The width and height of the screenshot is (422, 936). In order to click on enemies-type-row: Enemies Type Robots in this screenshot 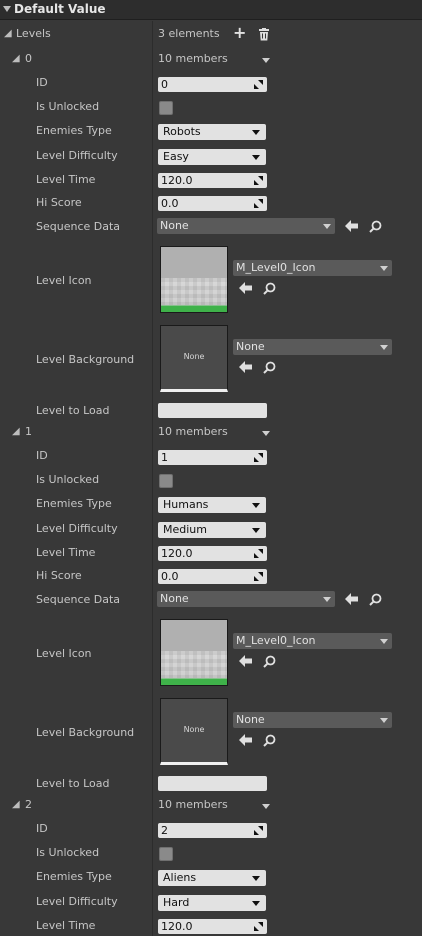, I will do `click(211, 130)`.